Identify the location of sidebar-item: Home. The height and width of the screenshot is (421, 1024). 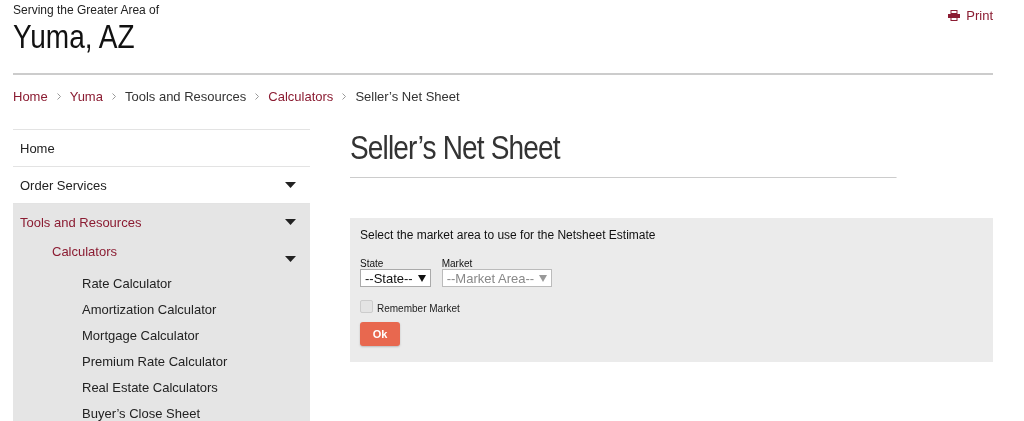
(37, 148).